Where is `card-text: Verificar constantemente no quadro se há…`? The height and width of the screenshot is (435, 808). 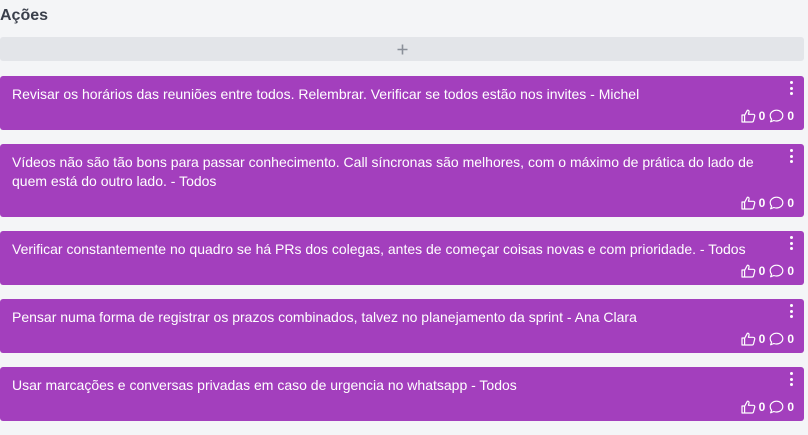
card-text: Verificar constantemente no quadro se há… is located at coordinates (379, 249).